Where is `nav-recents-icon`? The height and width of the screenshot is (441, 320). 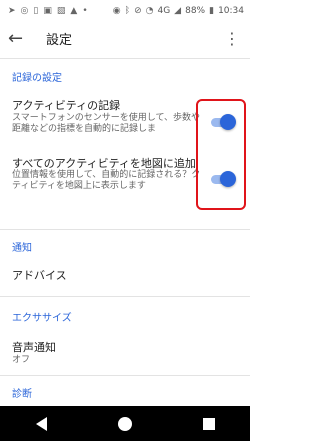 nav-recents-icon is located at coordinates (208, 423).